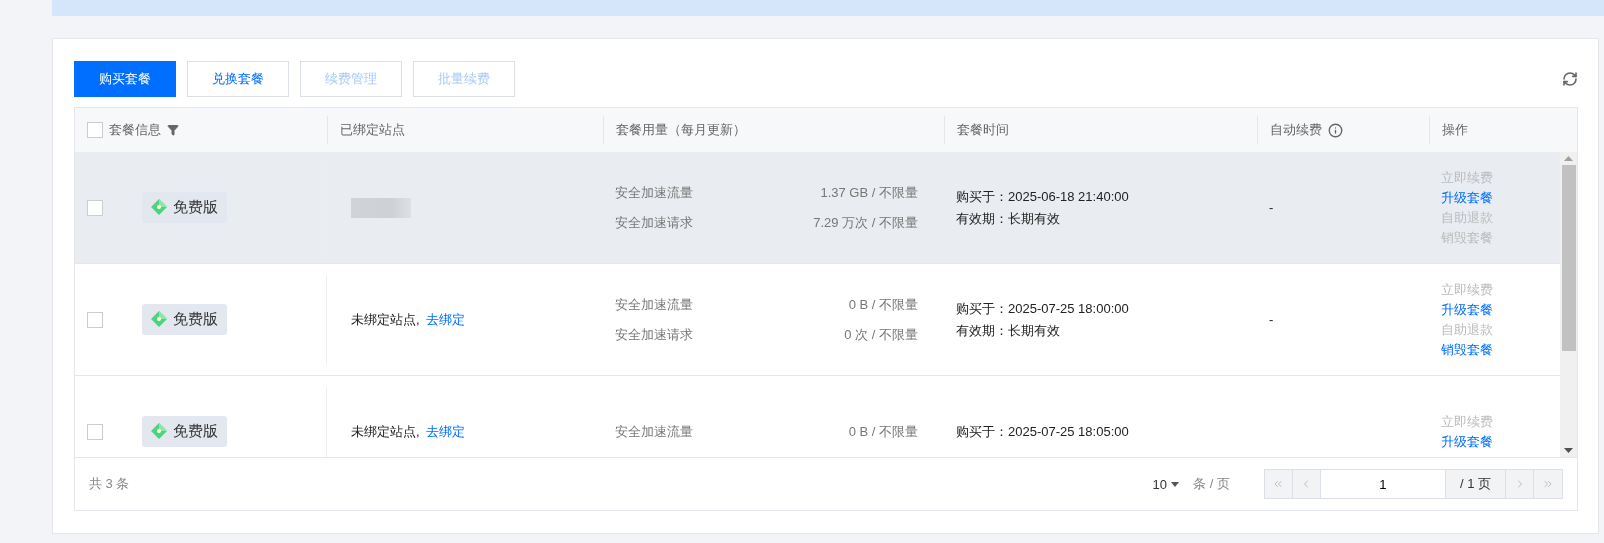 This screenshot has width=1604, height=543. I want to click on purchase-time: 购买于：2025-07-25 18:05:00, so click(1043, 431).